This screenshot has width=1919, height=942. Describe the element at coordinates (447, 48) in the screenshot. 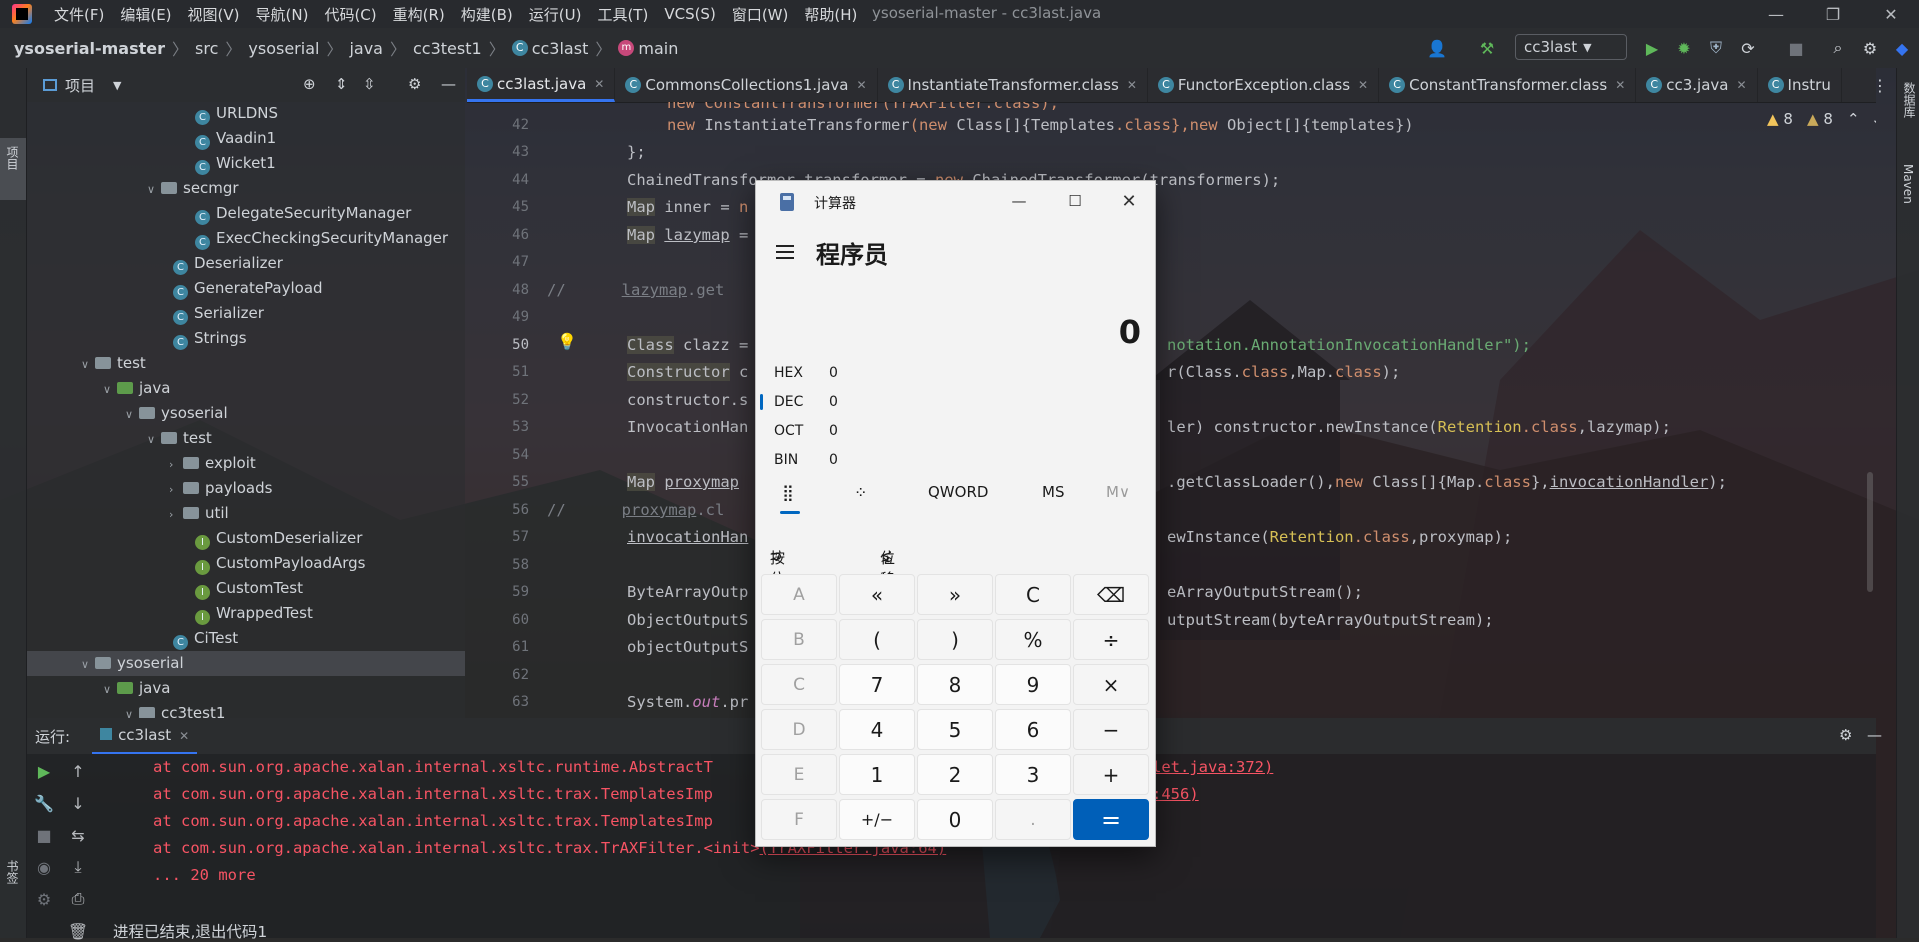

I see `breadcrumb-cc3test1: cc3test1` at that location.